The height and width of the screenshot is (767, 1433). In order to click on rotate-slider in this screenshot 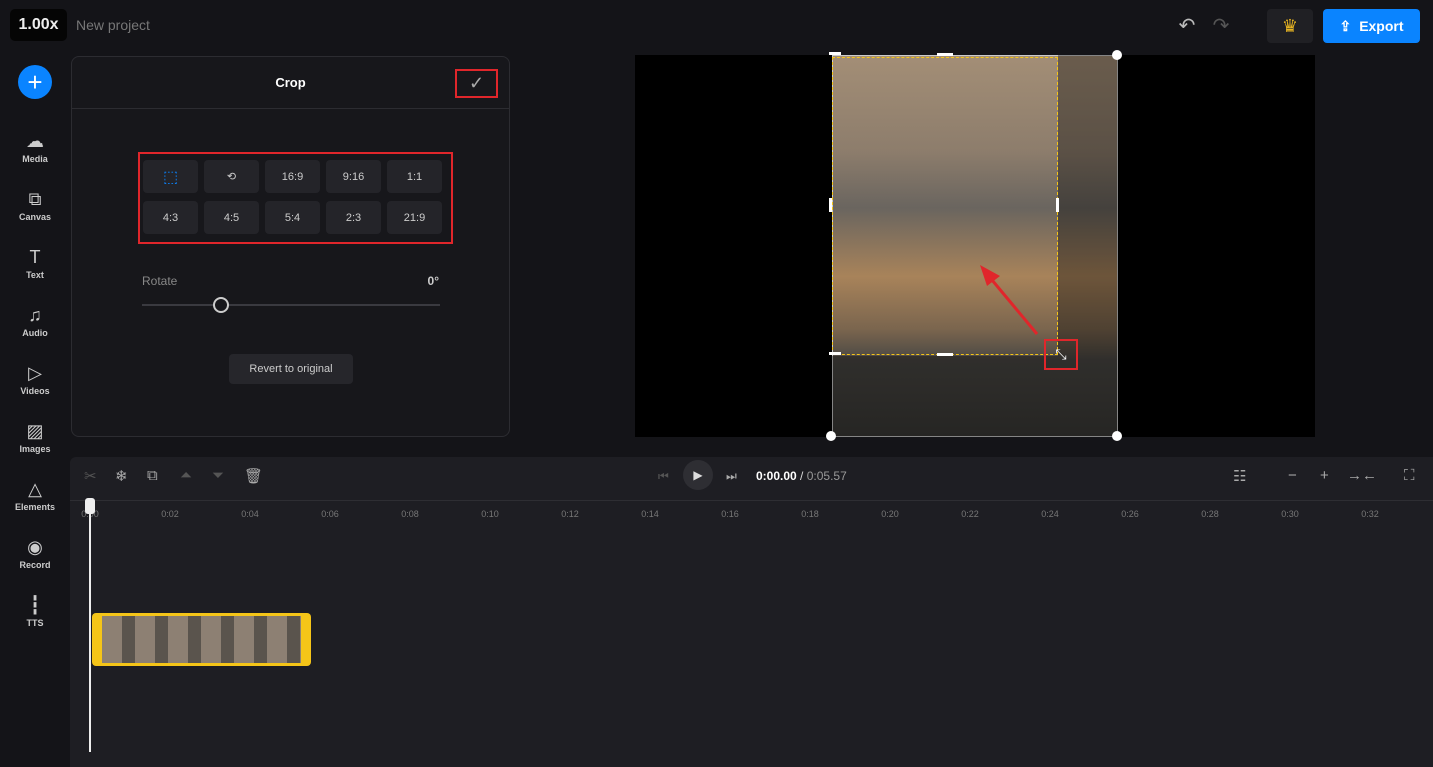, I will do `click(291, 305)`.